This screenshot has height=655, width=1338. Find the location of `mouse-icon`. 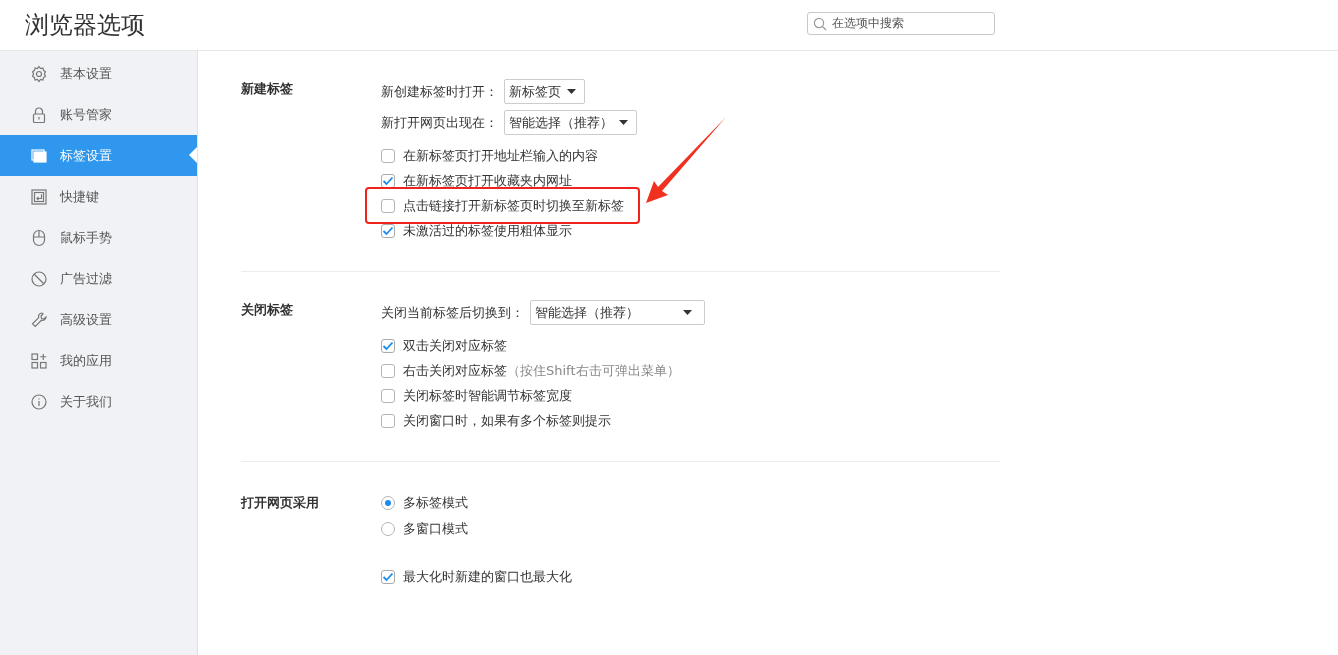

mouse-icon is located at coordinates (39, 237).